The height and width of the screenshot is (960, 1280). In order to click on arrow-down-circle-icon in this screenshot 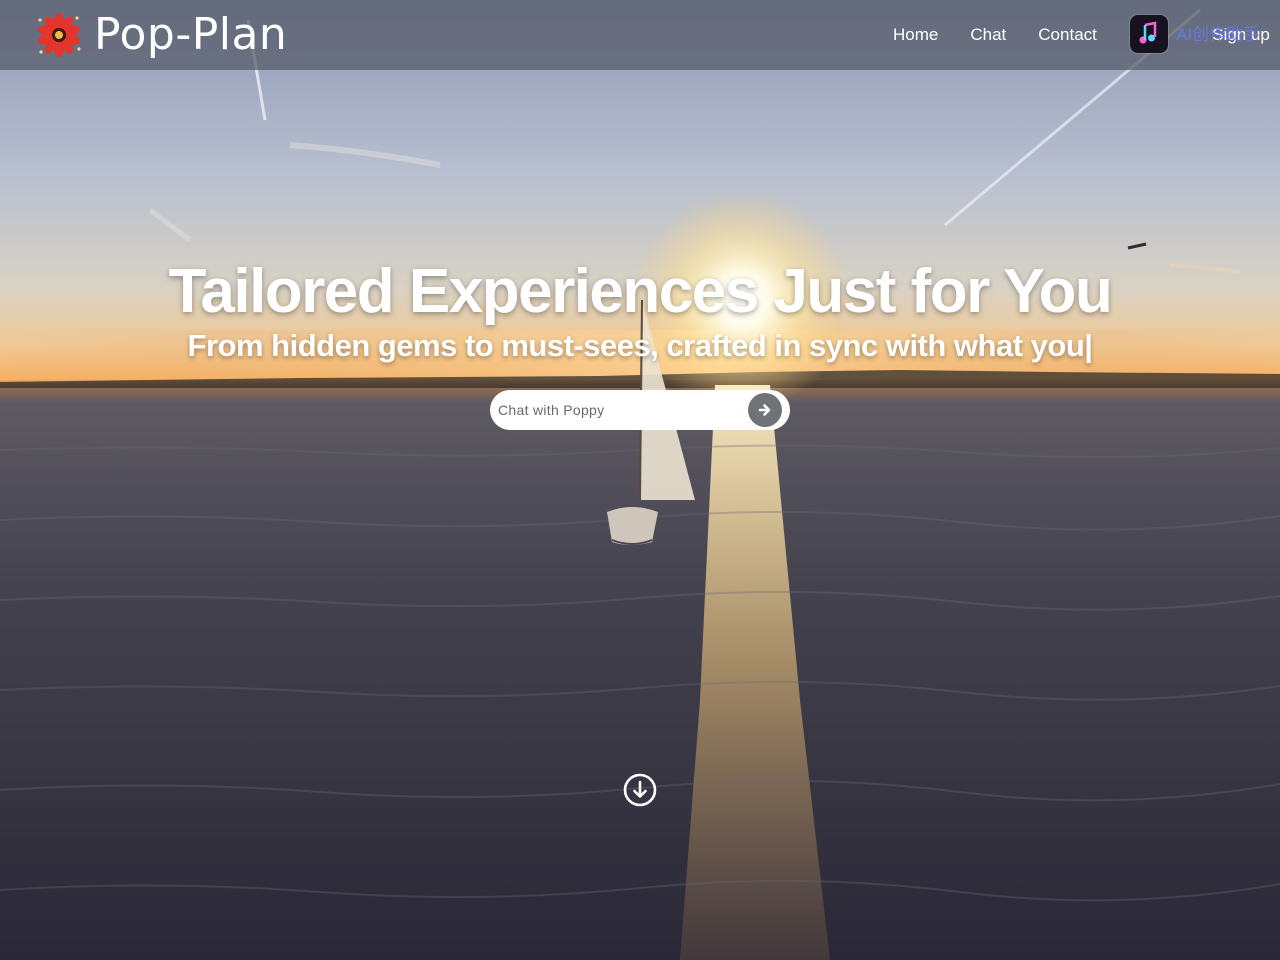, I will do `click(640, 790)`.